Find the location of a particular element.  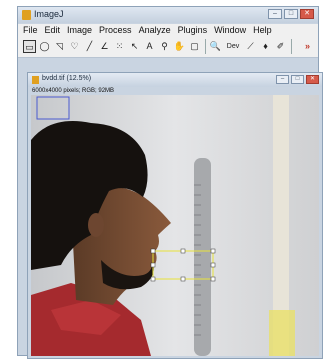

magnifier-tool-icon: ⚲ is located at coordinates (164, 46).